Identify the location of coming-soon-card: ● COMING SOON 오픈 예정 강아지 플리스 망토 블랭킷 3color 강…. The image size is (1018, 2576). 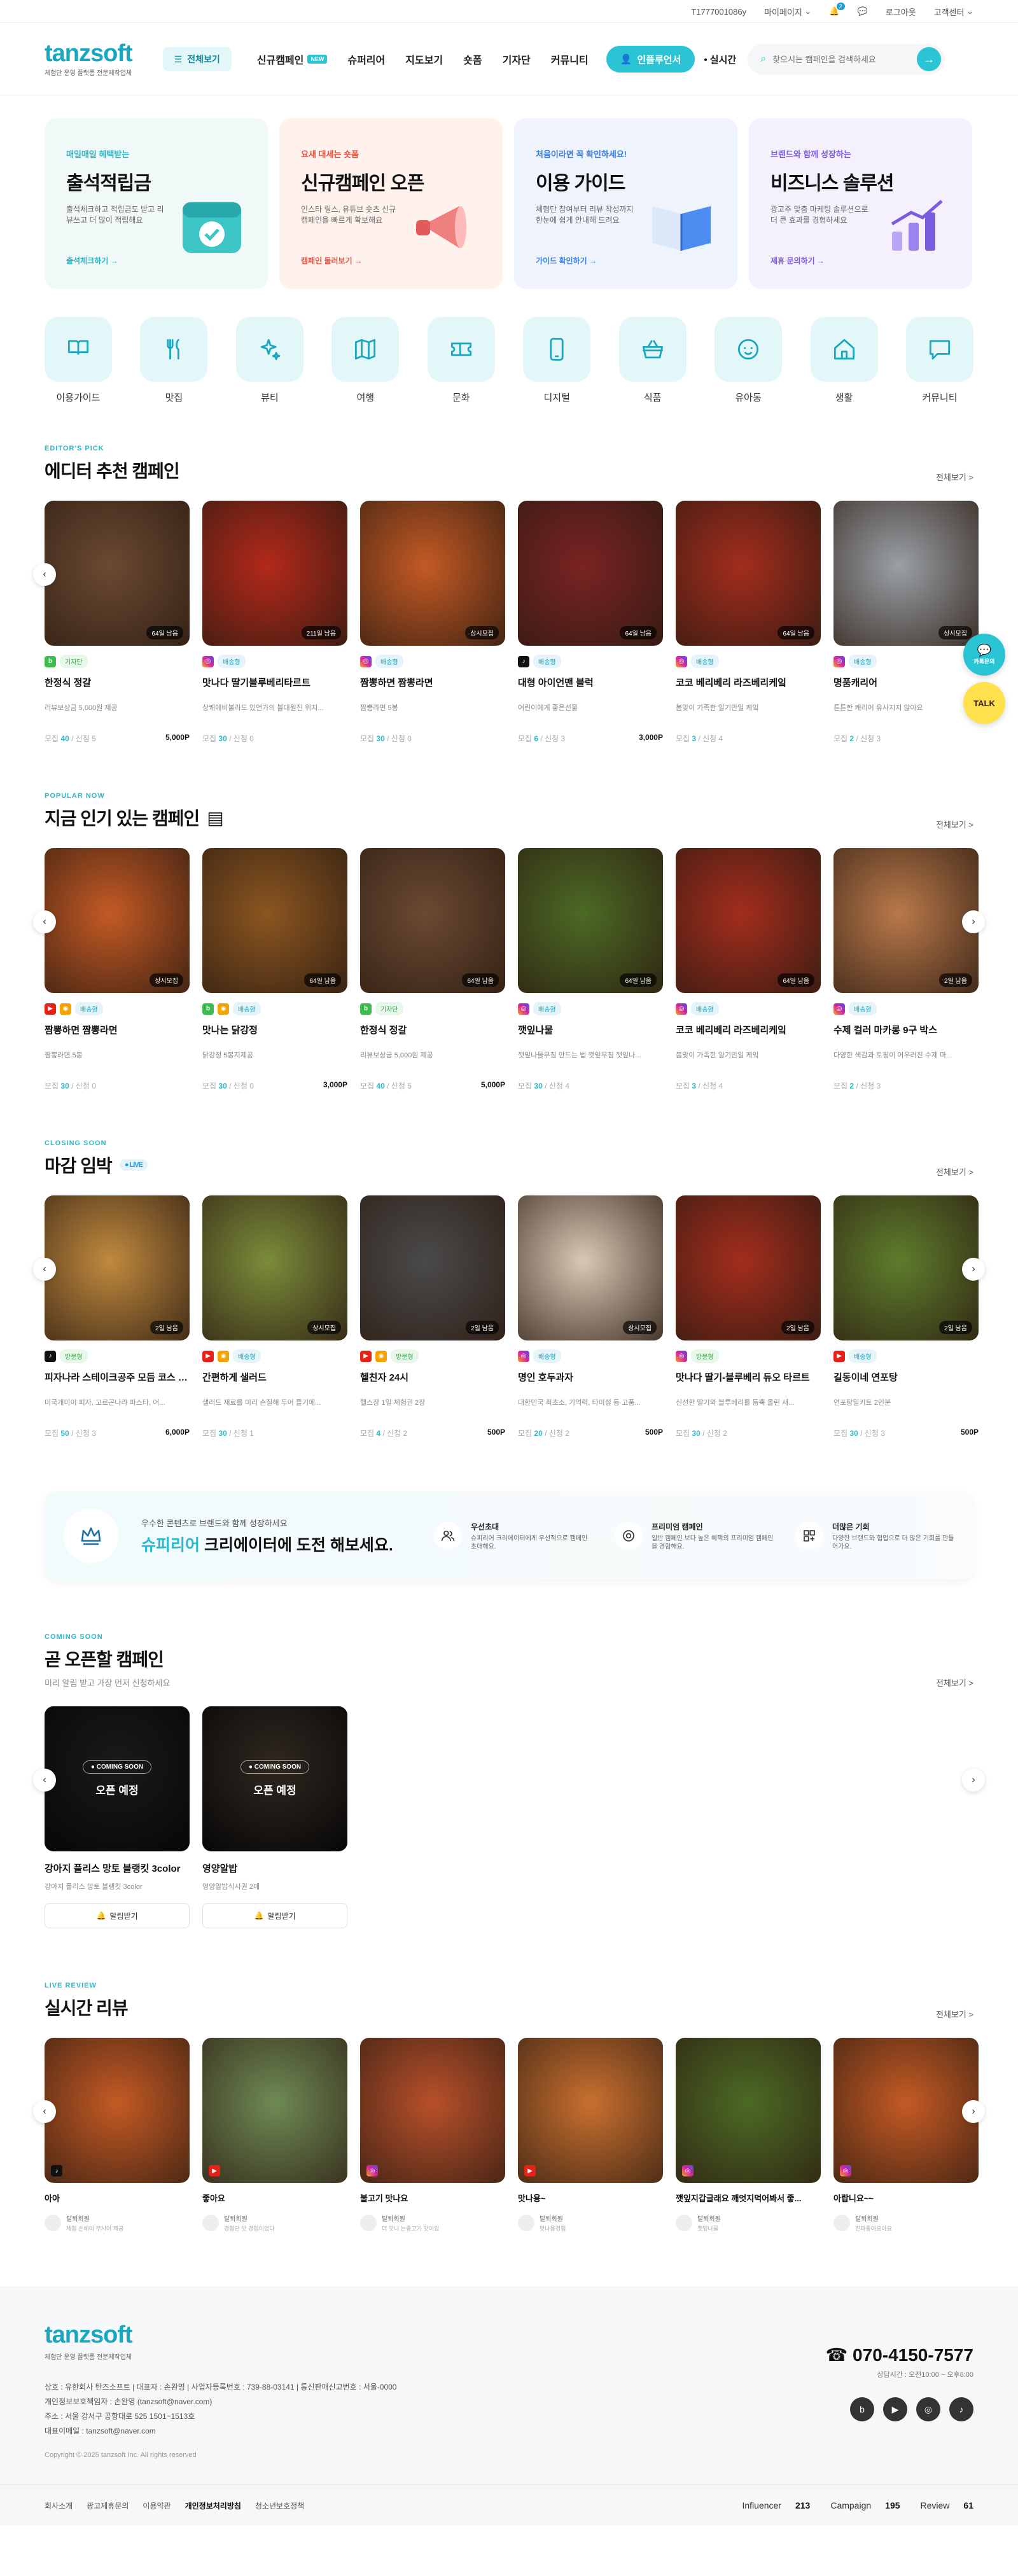
(117, 1817).